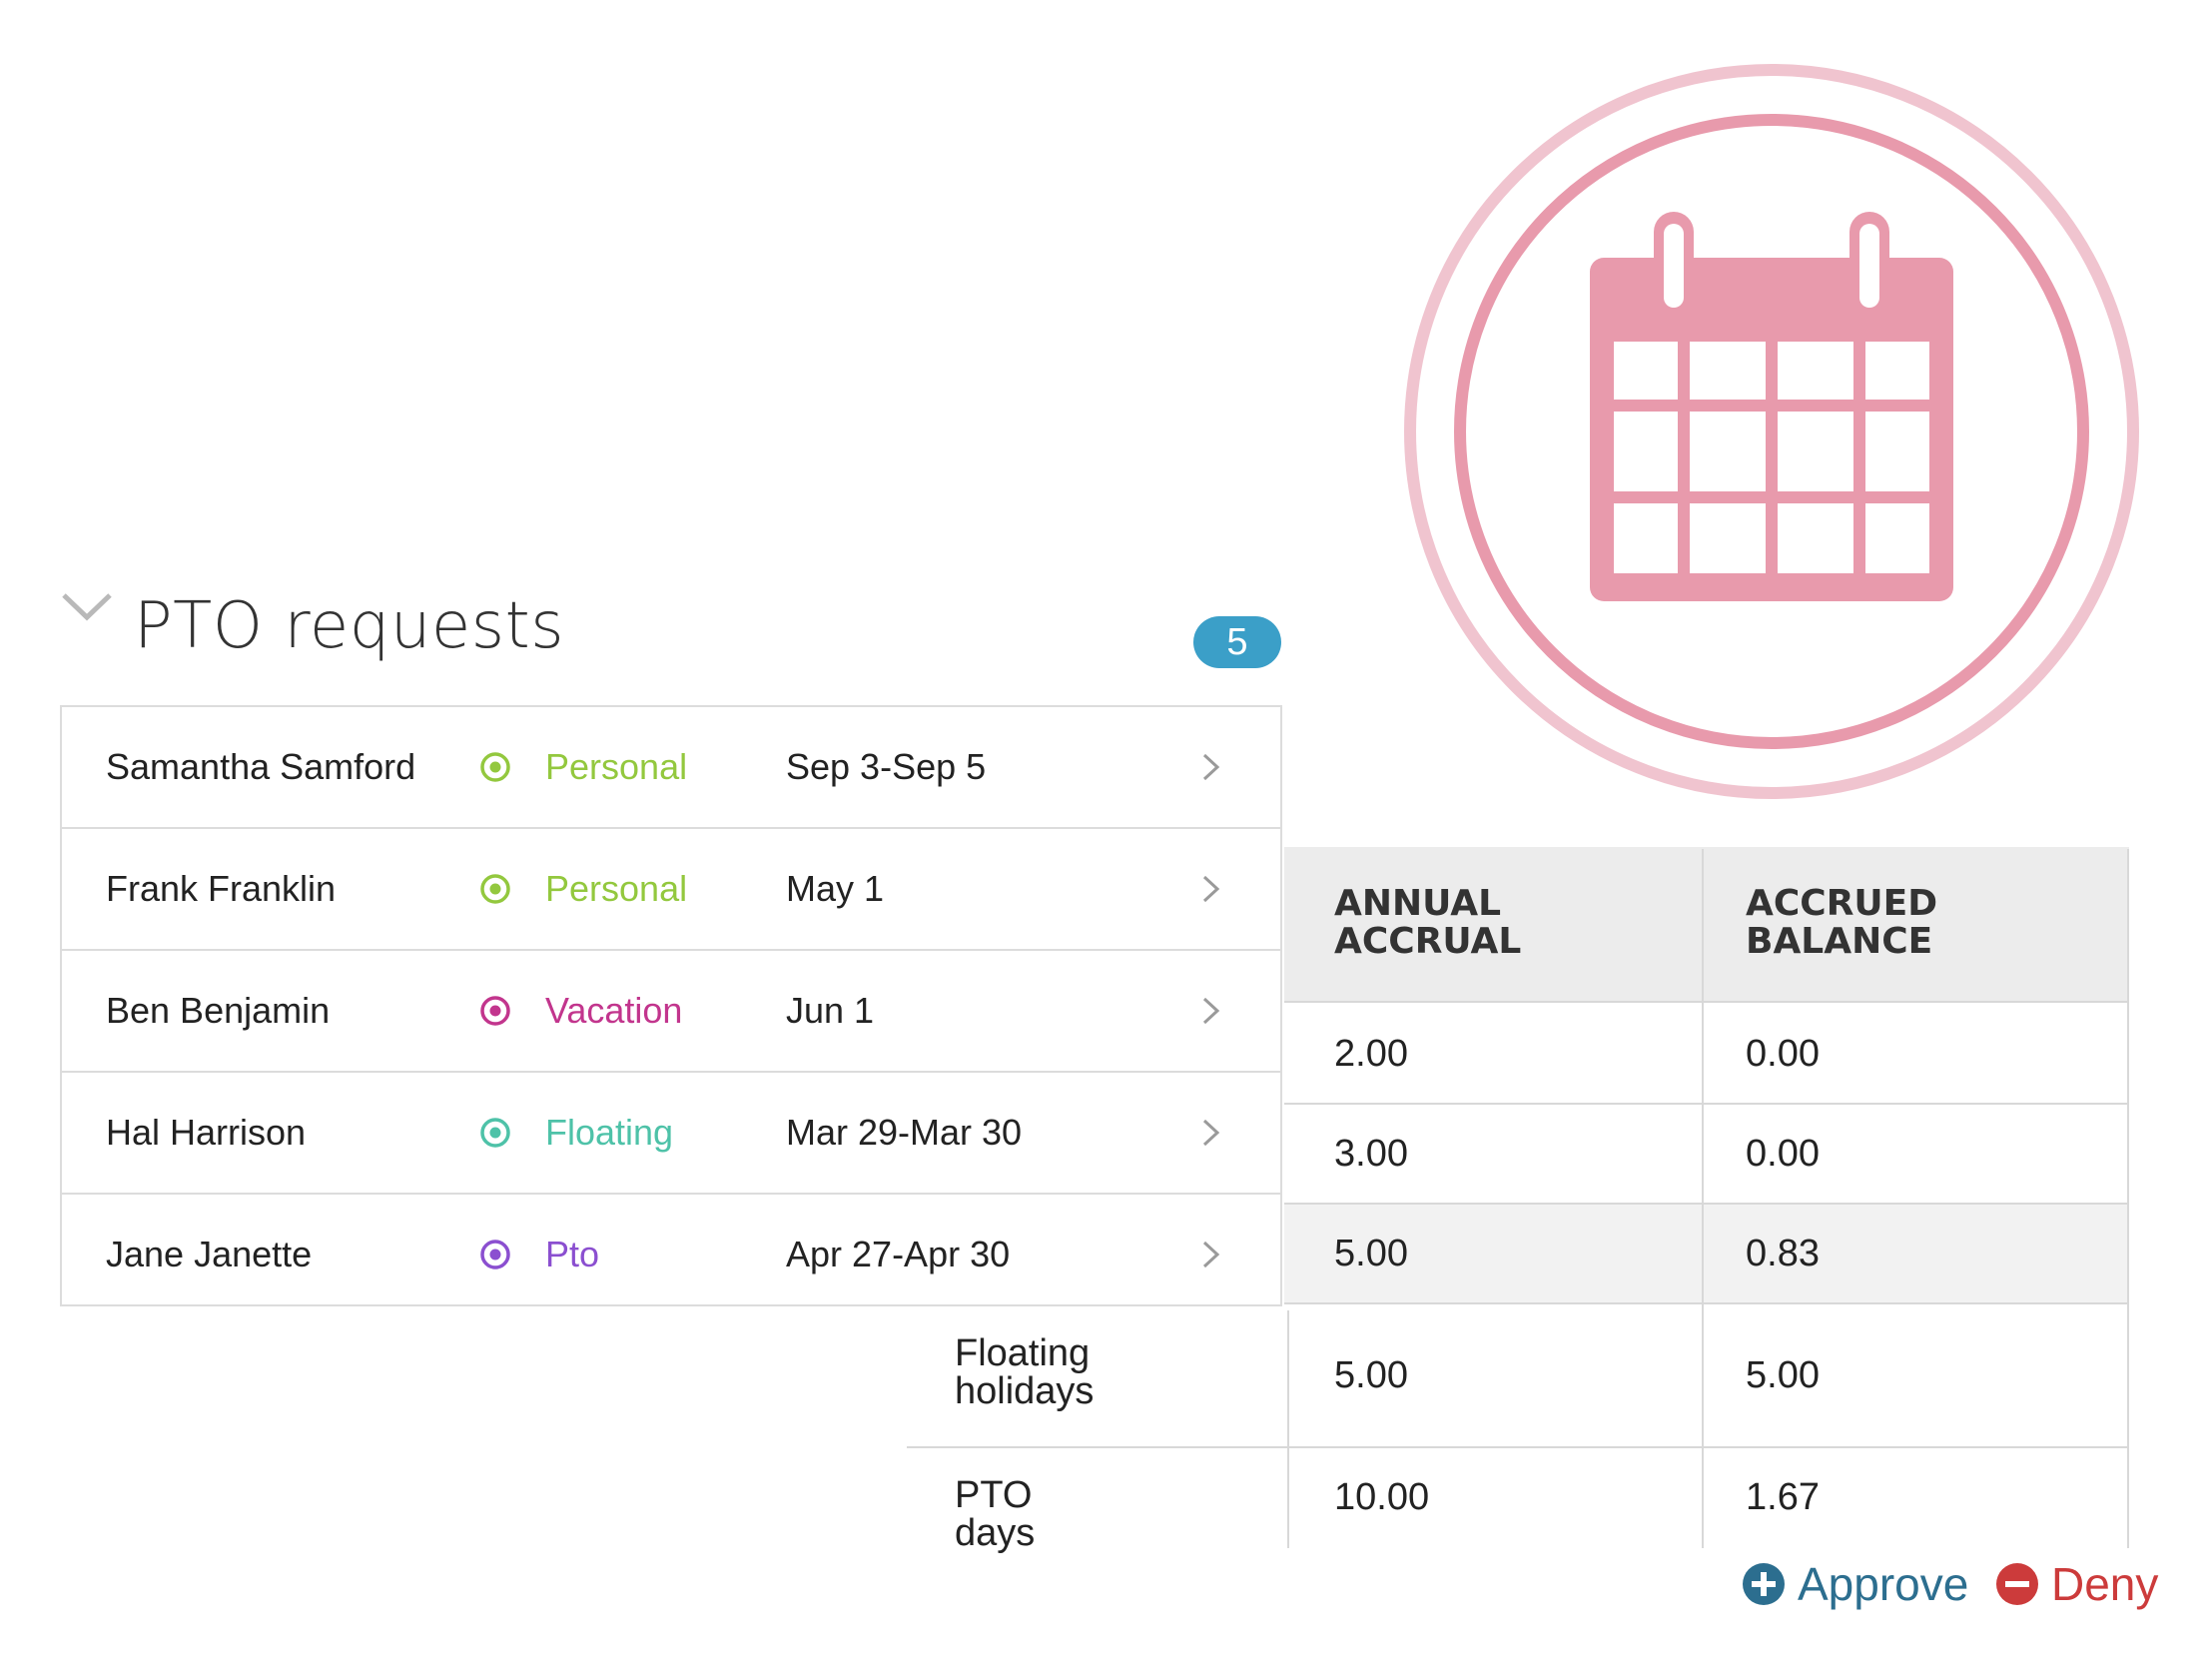  What do you see at coordinates (1783, 1497) in the screenshot?
I see `accrued-balance-value: 1.67` at bounding box center [1783, 1497].